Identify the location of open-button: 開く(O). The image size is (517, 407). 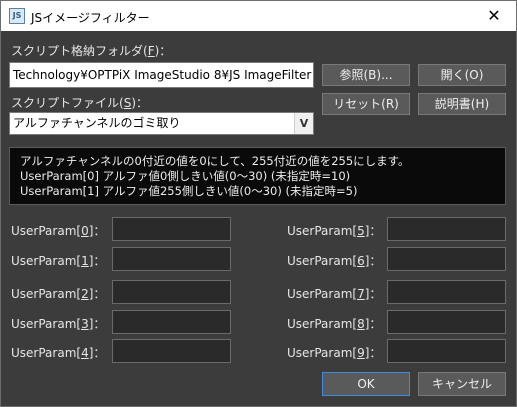
(462, 75).